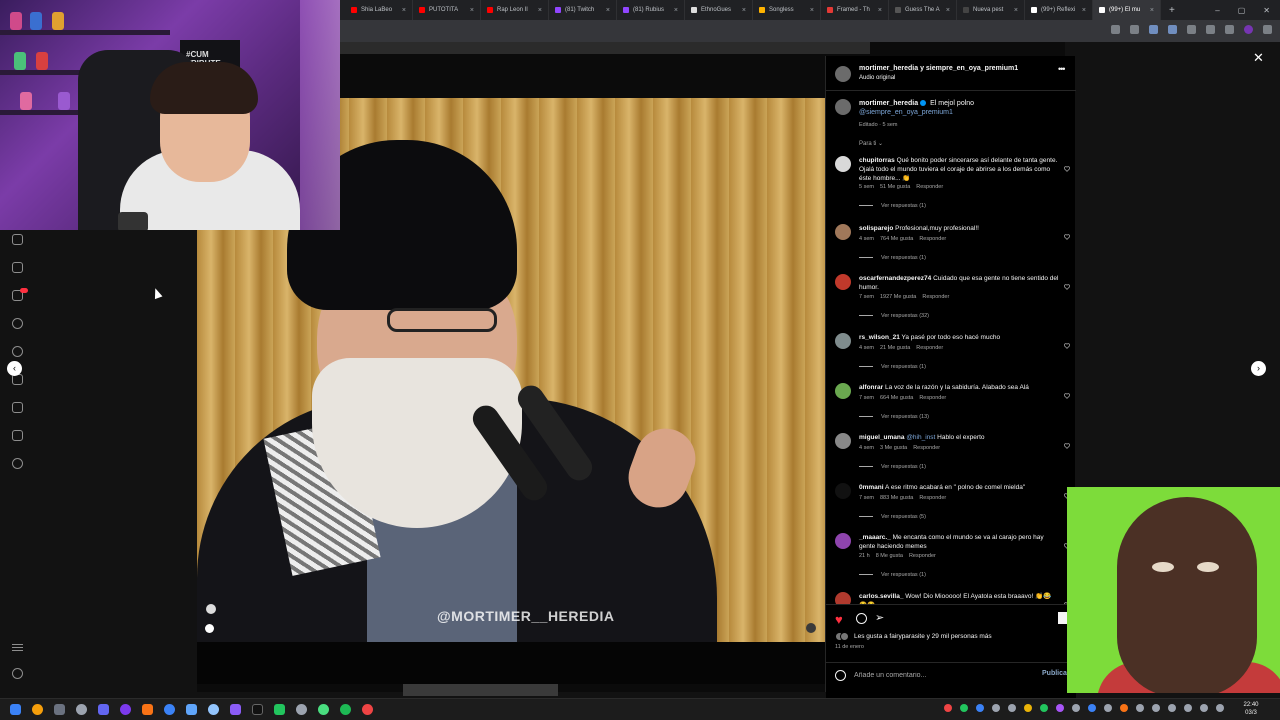 Image resolution: width=1280 pixels, height=720 pixels. What do you see at coordinates (895, 278) in the screenshot?
I see `comment-user: oscarfernandezperez74` at bounding box center [895, 278].